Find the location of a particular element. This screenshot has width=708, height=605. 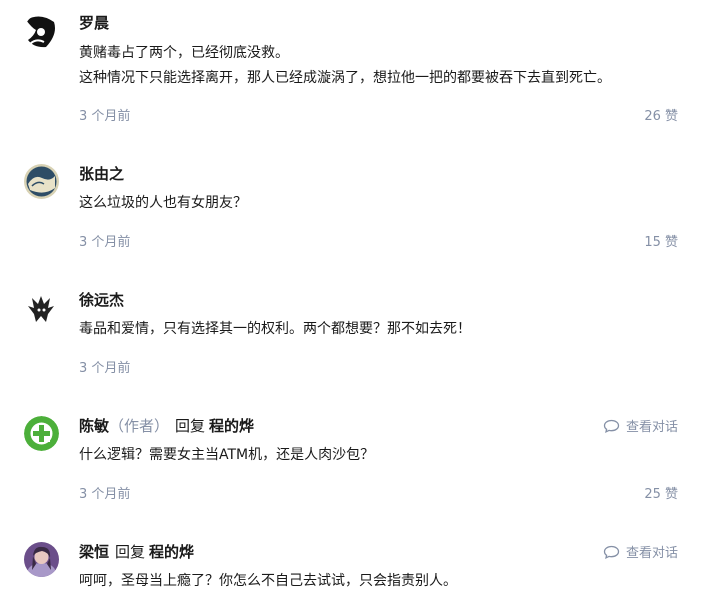

like-count: 25 赞 is located at coordinates (661, 492).